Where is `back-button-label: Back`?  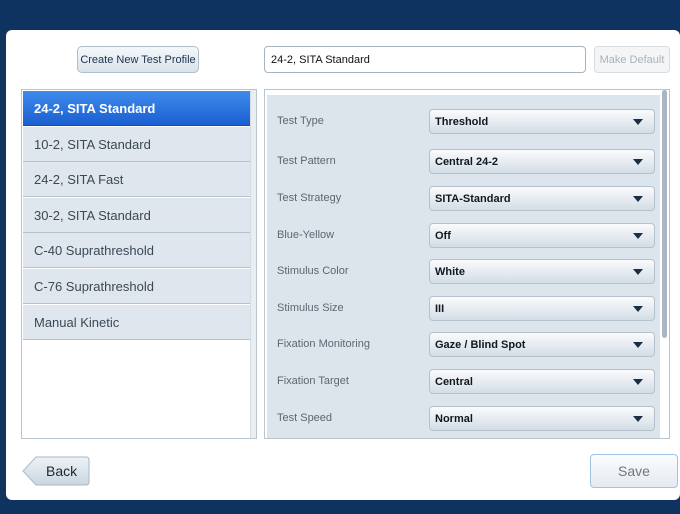 back-button-label: Back is located at coordinates (62, 471).